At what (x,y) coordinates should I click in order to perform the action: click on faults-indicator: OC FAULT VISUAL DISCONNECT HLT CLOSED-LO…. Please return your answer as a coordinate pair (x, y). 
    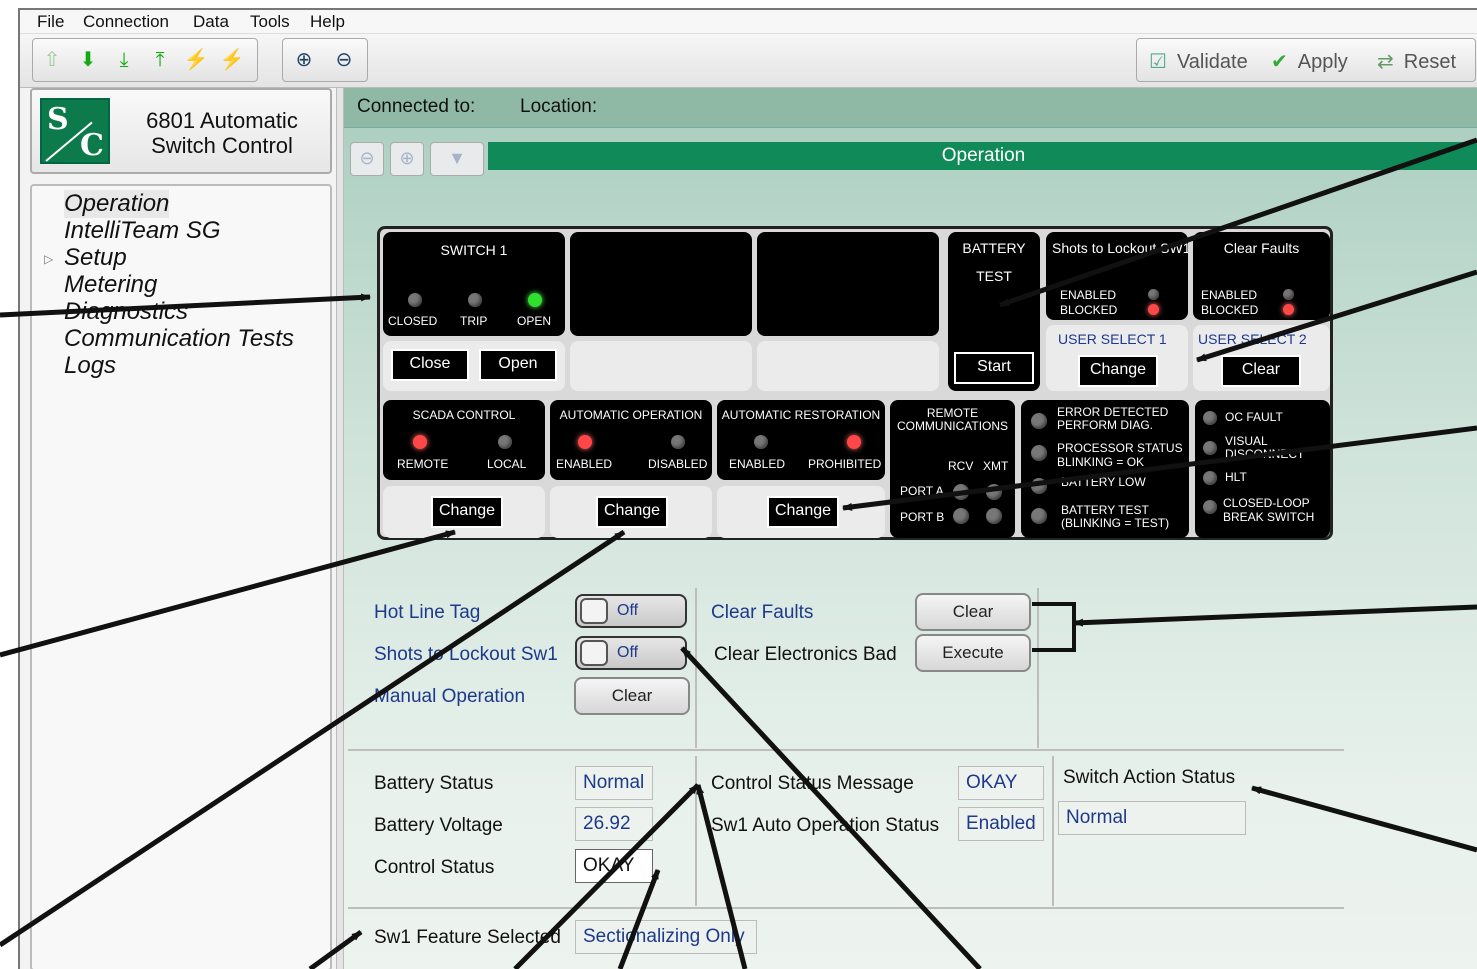
    Looking at the image, I should click on (1262, 469).